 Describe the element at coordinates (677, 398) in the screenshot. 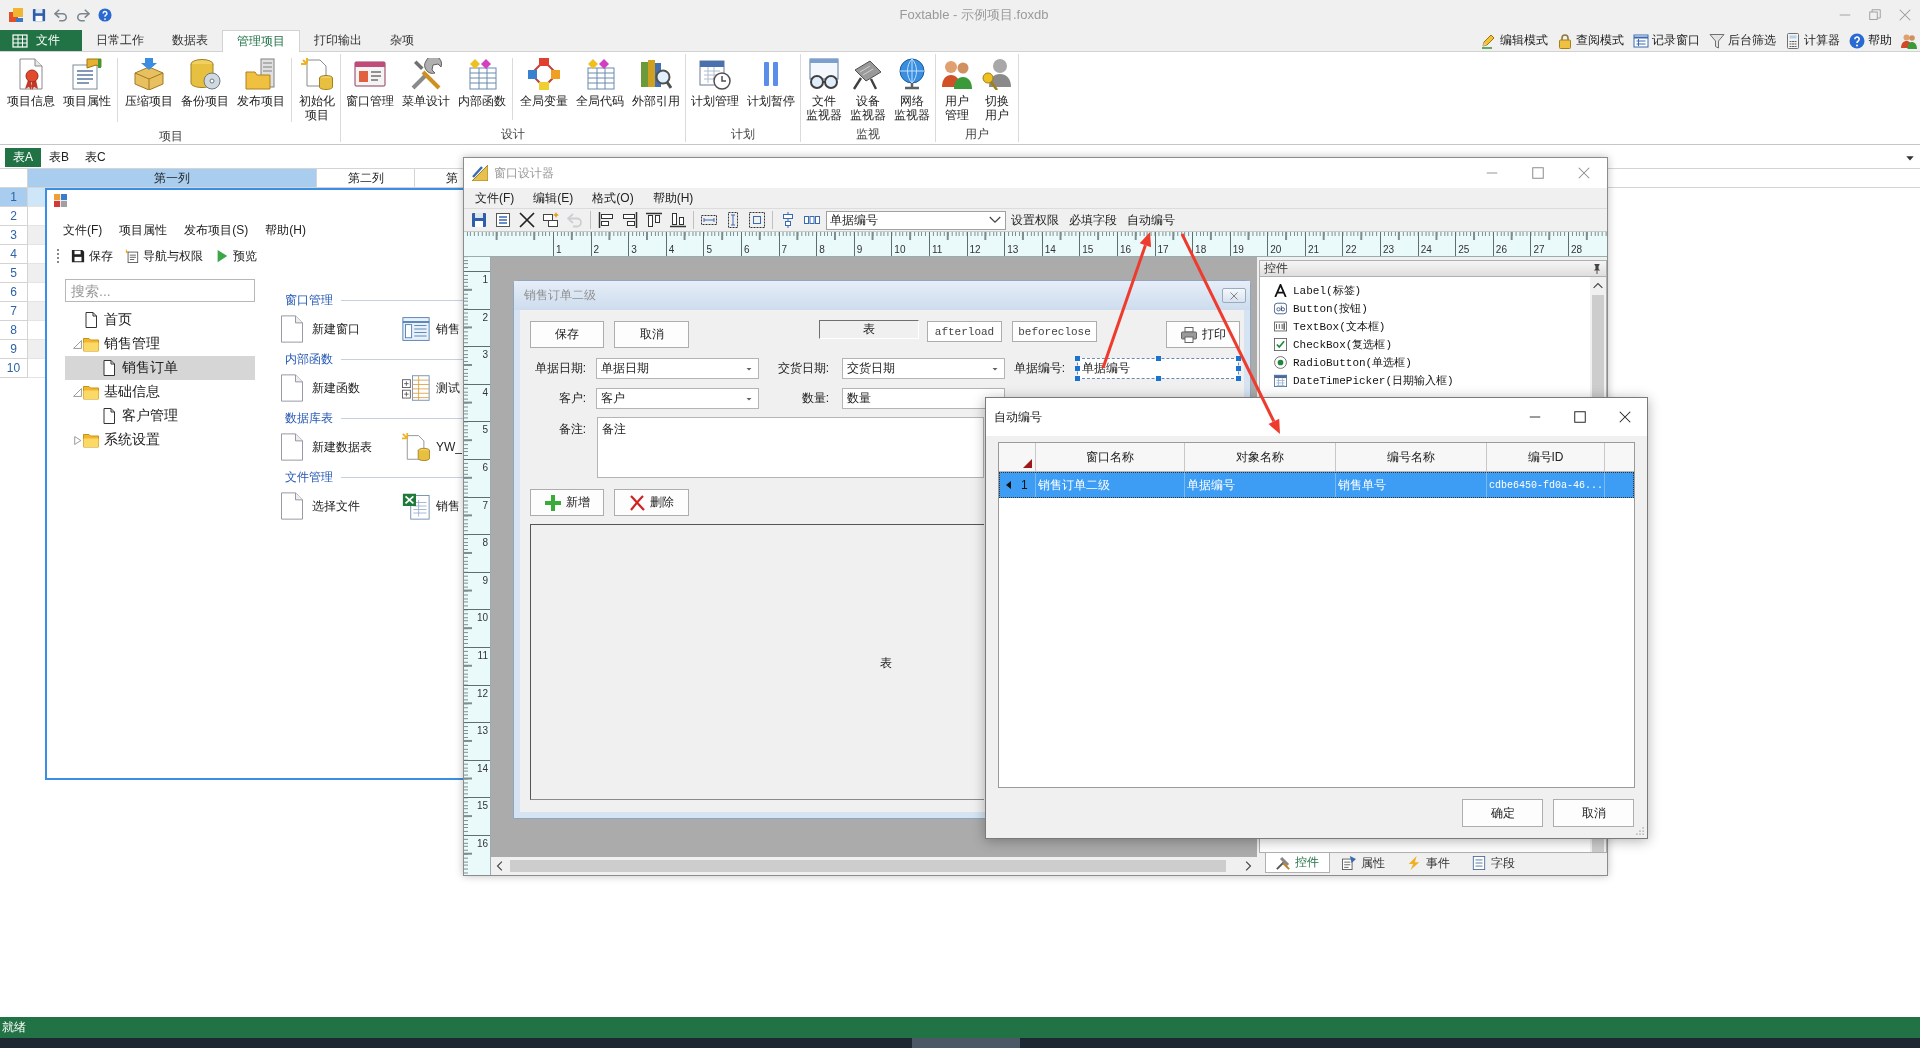

I see `combo-field: 客户` at that location.